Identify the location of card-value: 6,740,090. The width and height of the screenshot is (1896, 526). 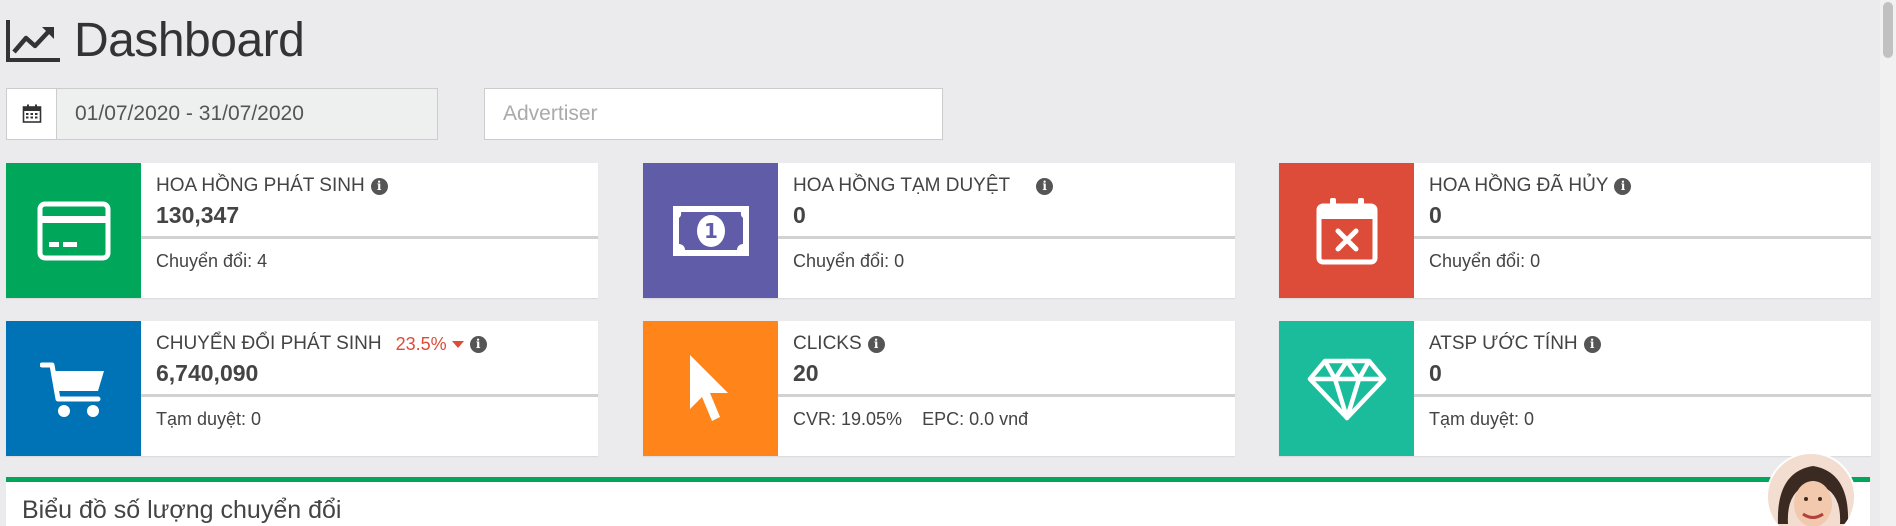
(207, 373).